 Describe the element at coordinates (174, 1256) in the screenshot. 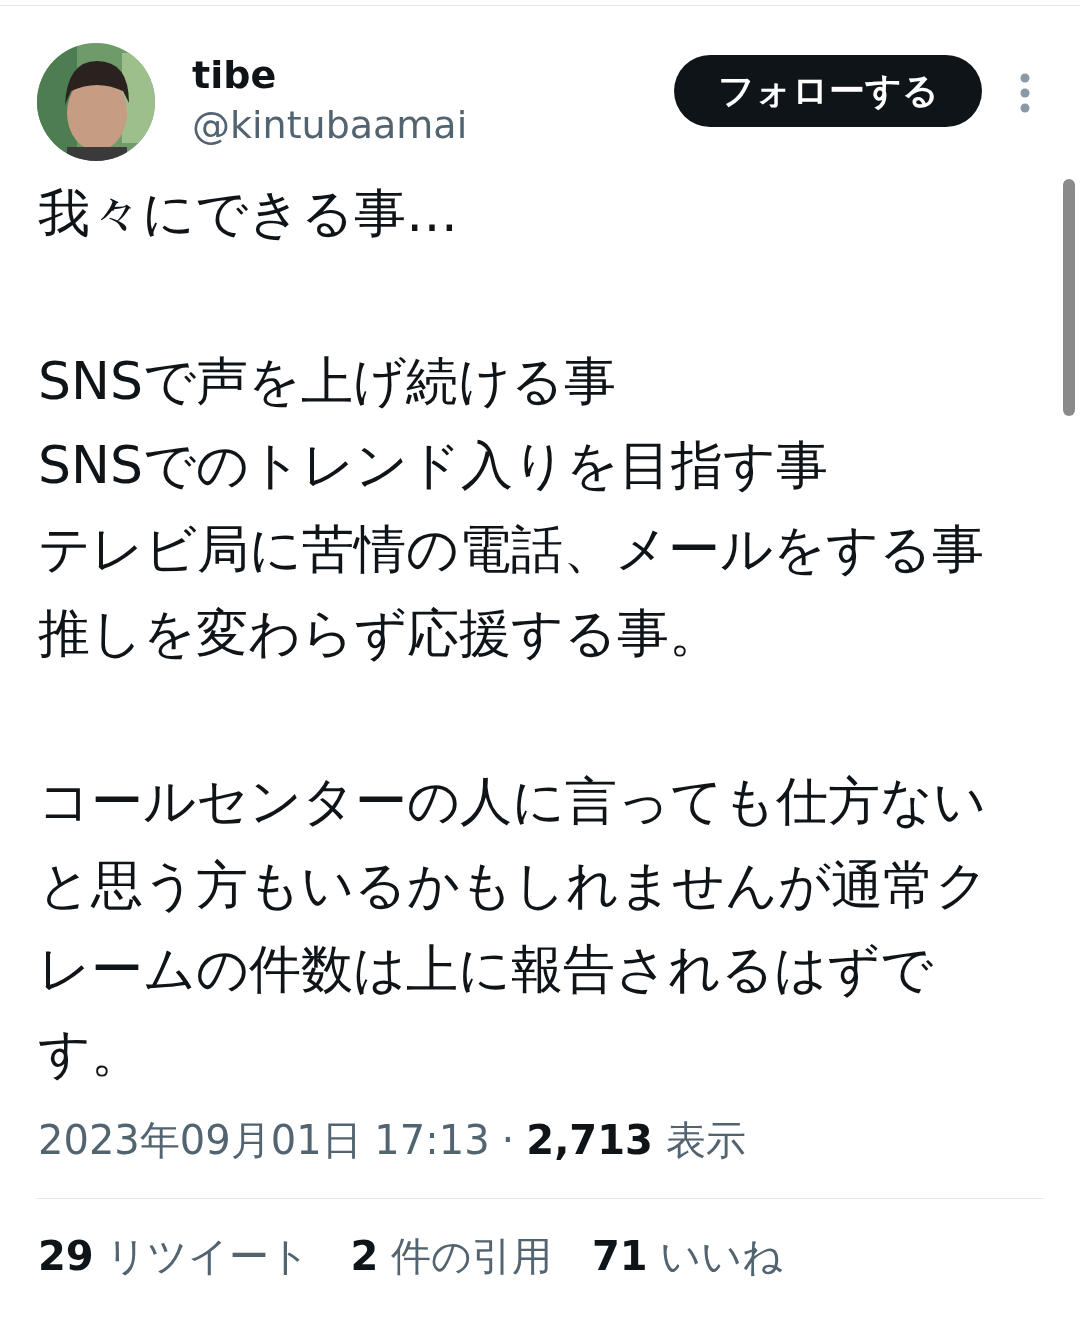

I see `stat-link: 29 リツイート` at that location.